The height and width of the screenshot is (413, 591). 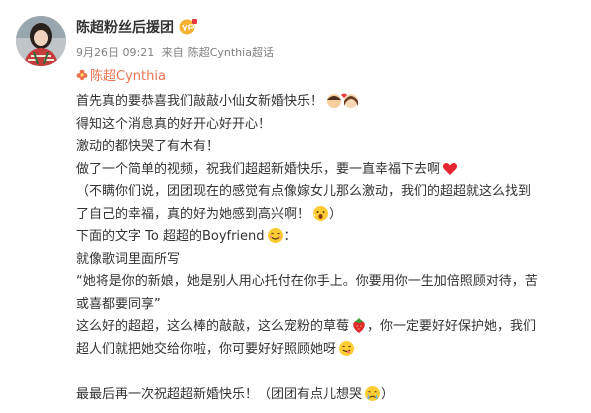 What do you see at coordinates (118, 304) in the screenshot?
I see `post-line-text: 或喜都要同享”` at bounding box center [118, 304].